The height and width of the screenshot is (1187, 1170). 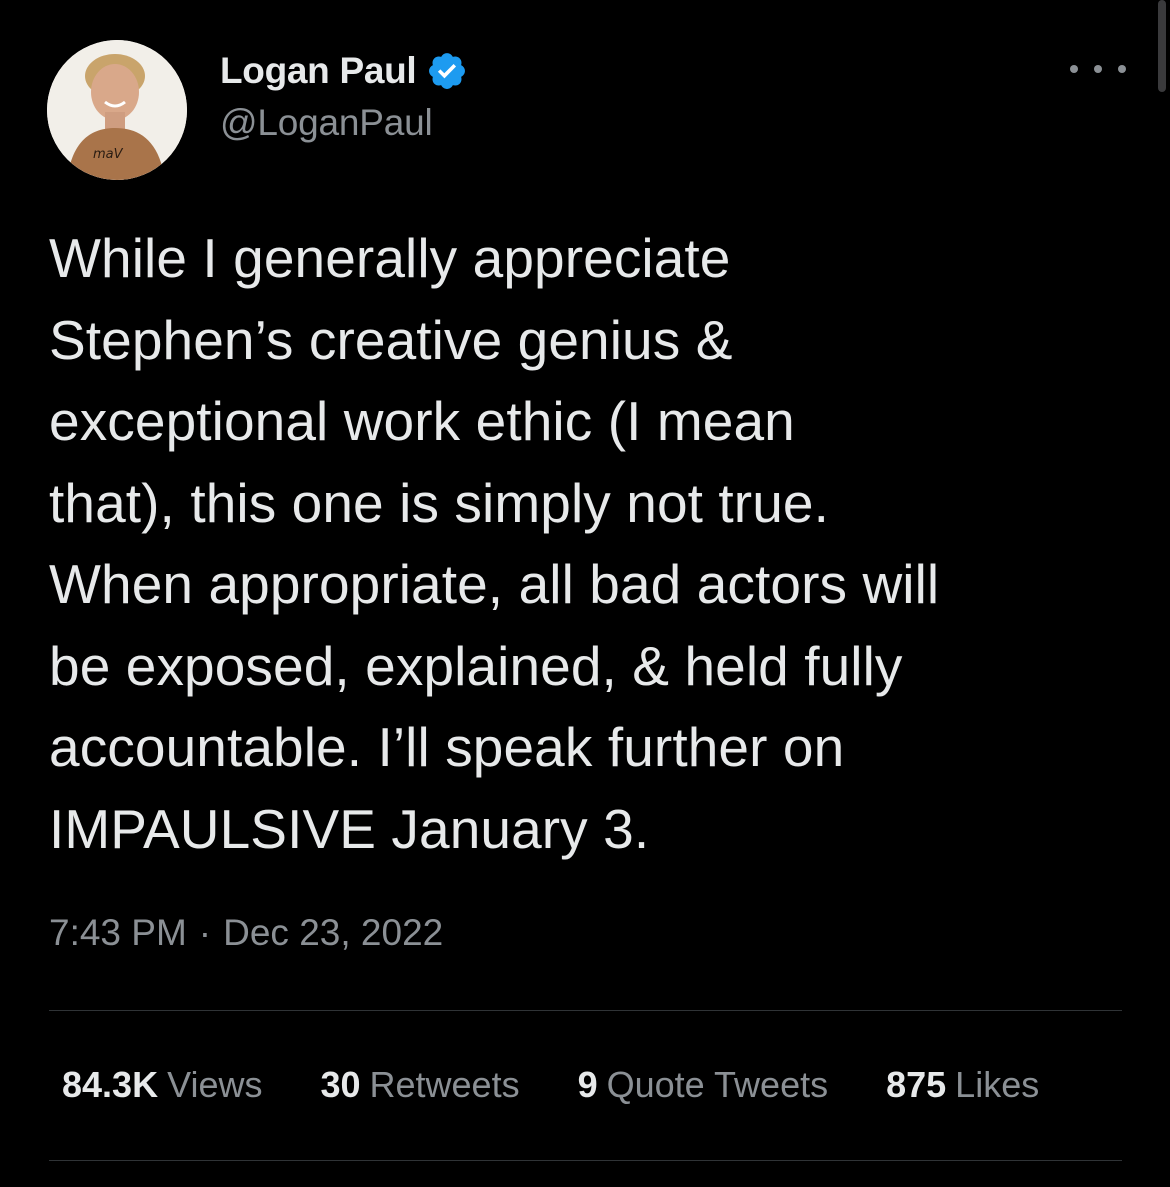 I want to click on stat-views: 84.3K Views, so click(x=162, y=1085).